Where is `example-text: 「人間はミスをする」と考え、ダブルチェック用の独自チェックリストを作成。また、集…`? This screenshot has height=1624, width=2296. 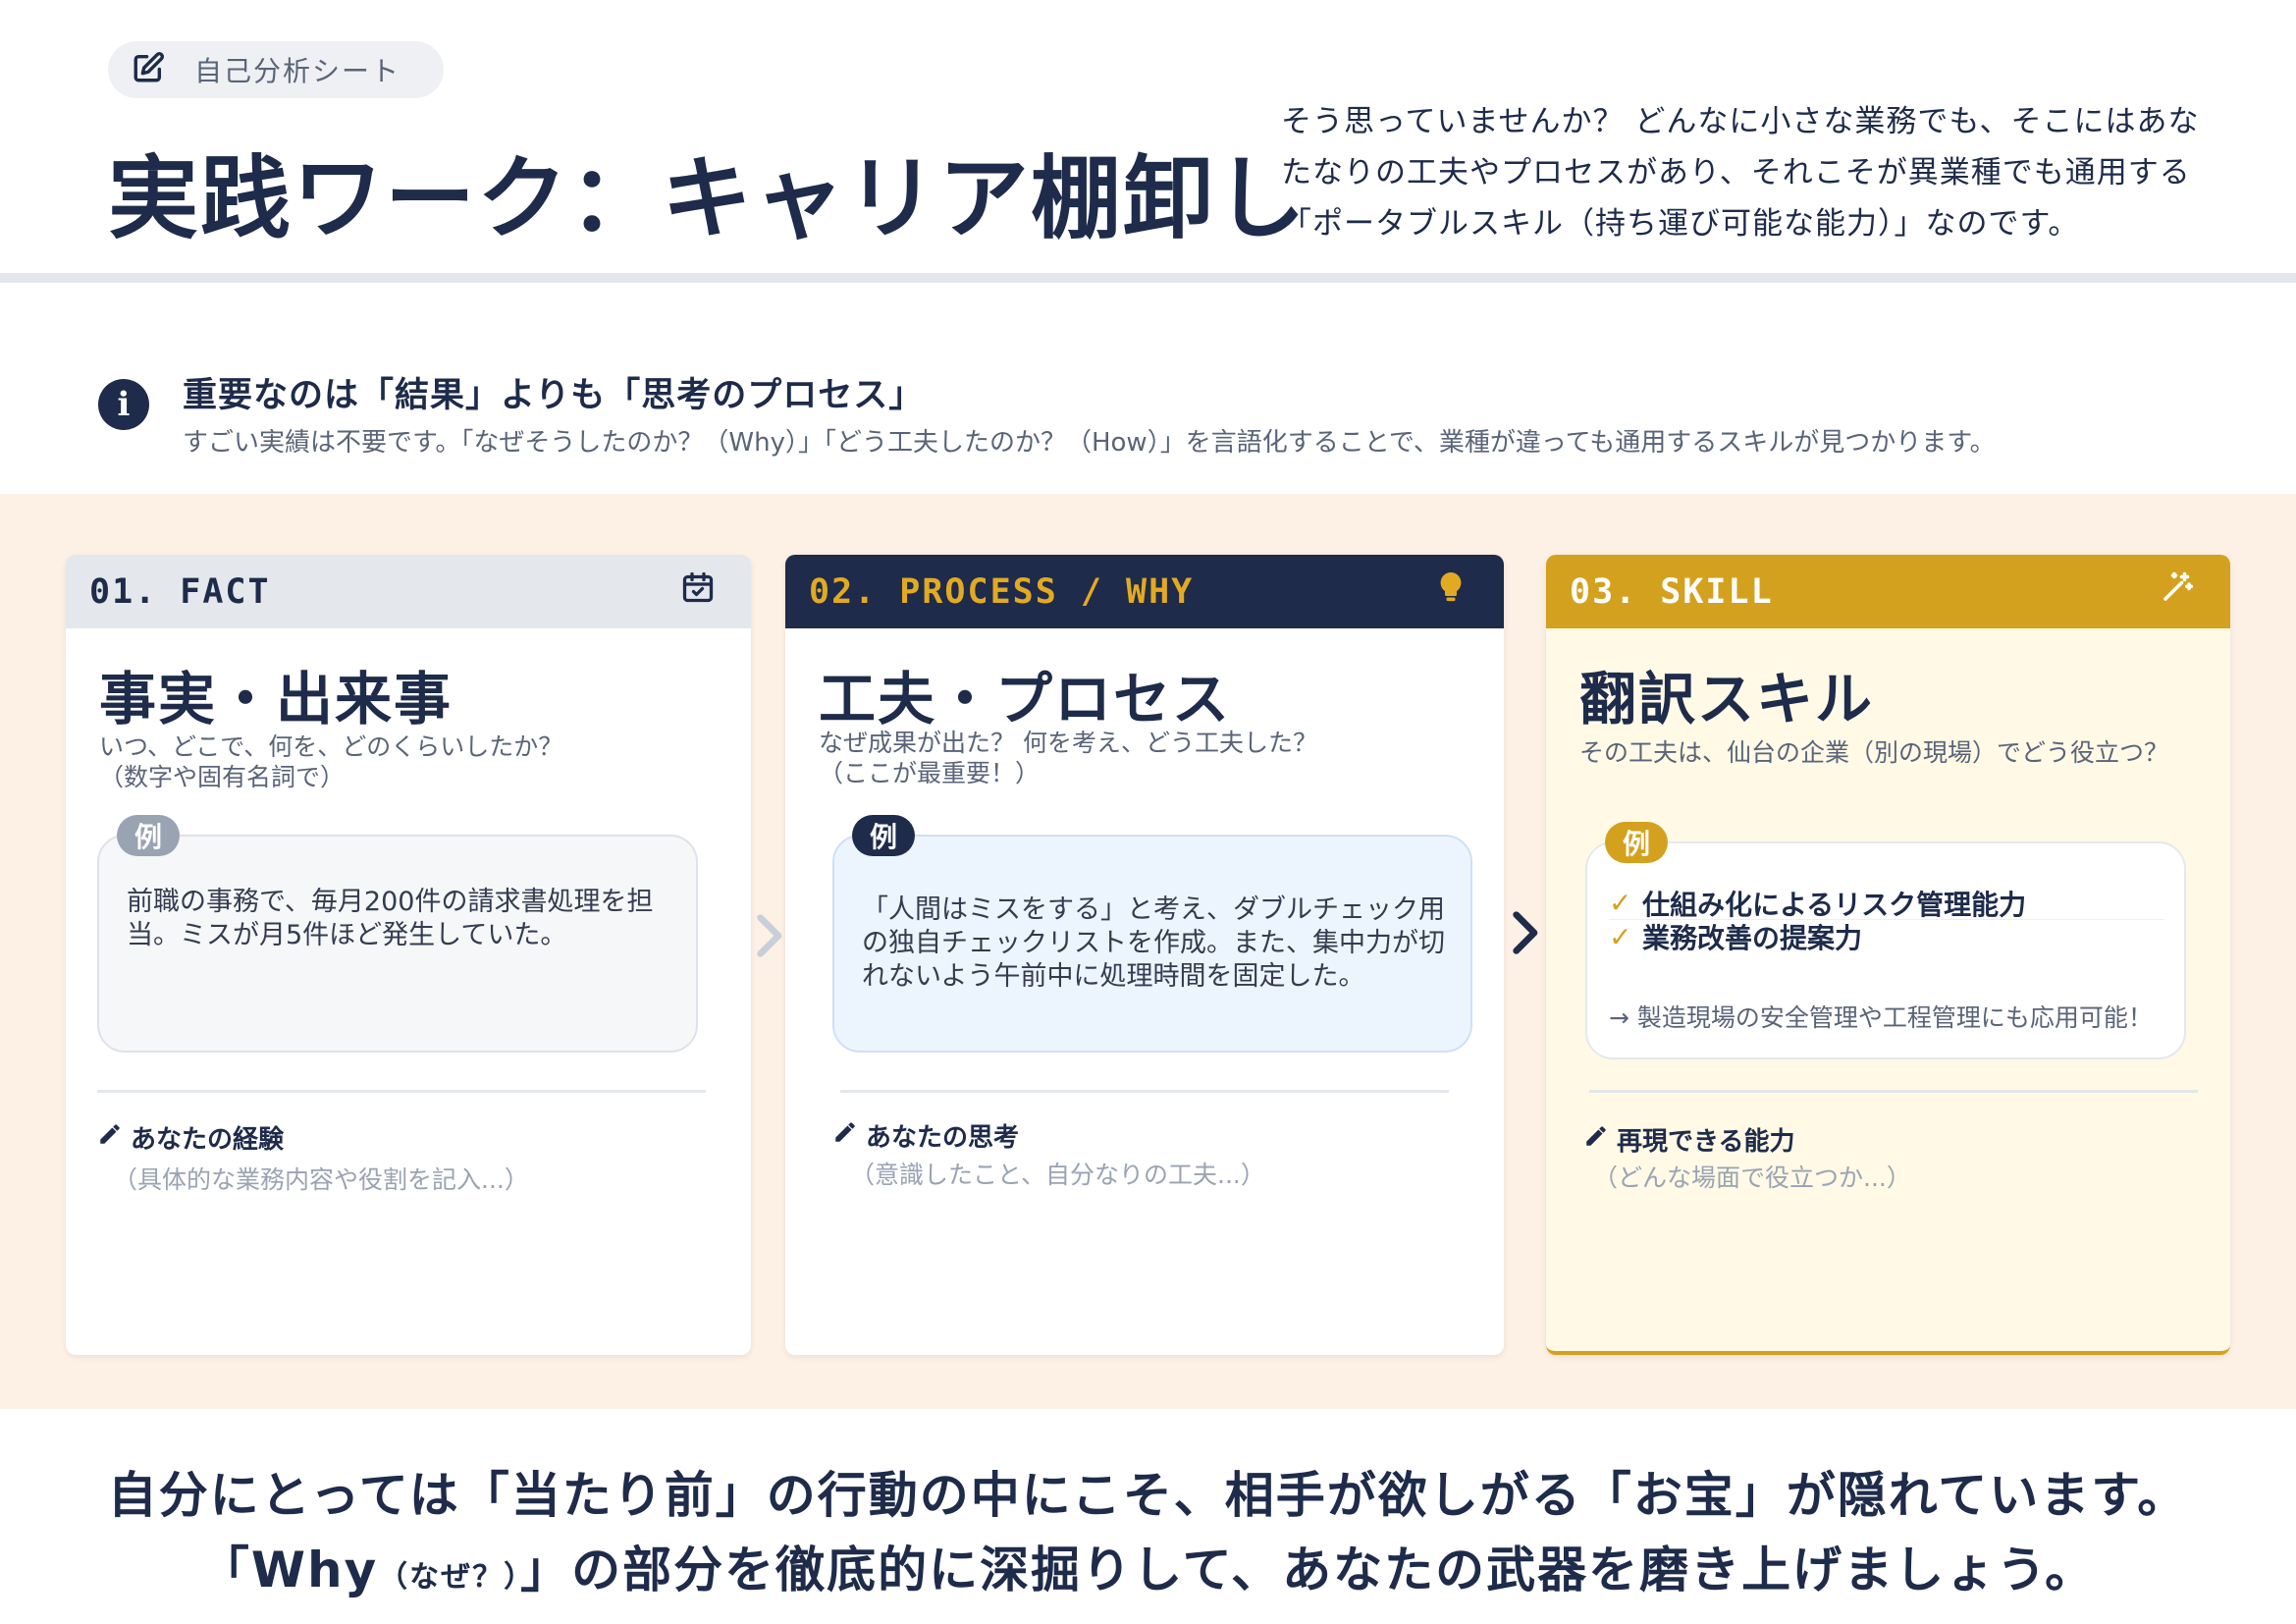
example-text: 「人間はミスをする」と考え、ダブルチェック用の独自チェックリストを作成。また、集… is located at coordinates (1153, 943).